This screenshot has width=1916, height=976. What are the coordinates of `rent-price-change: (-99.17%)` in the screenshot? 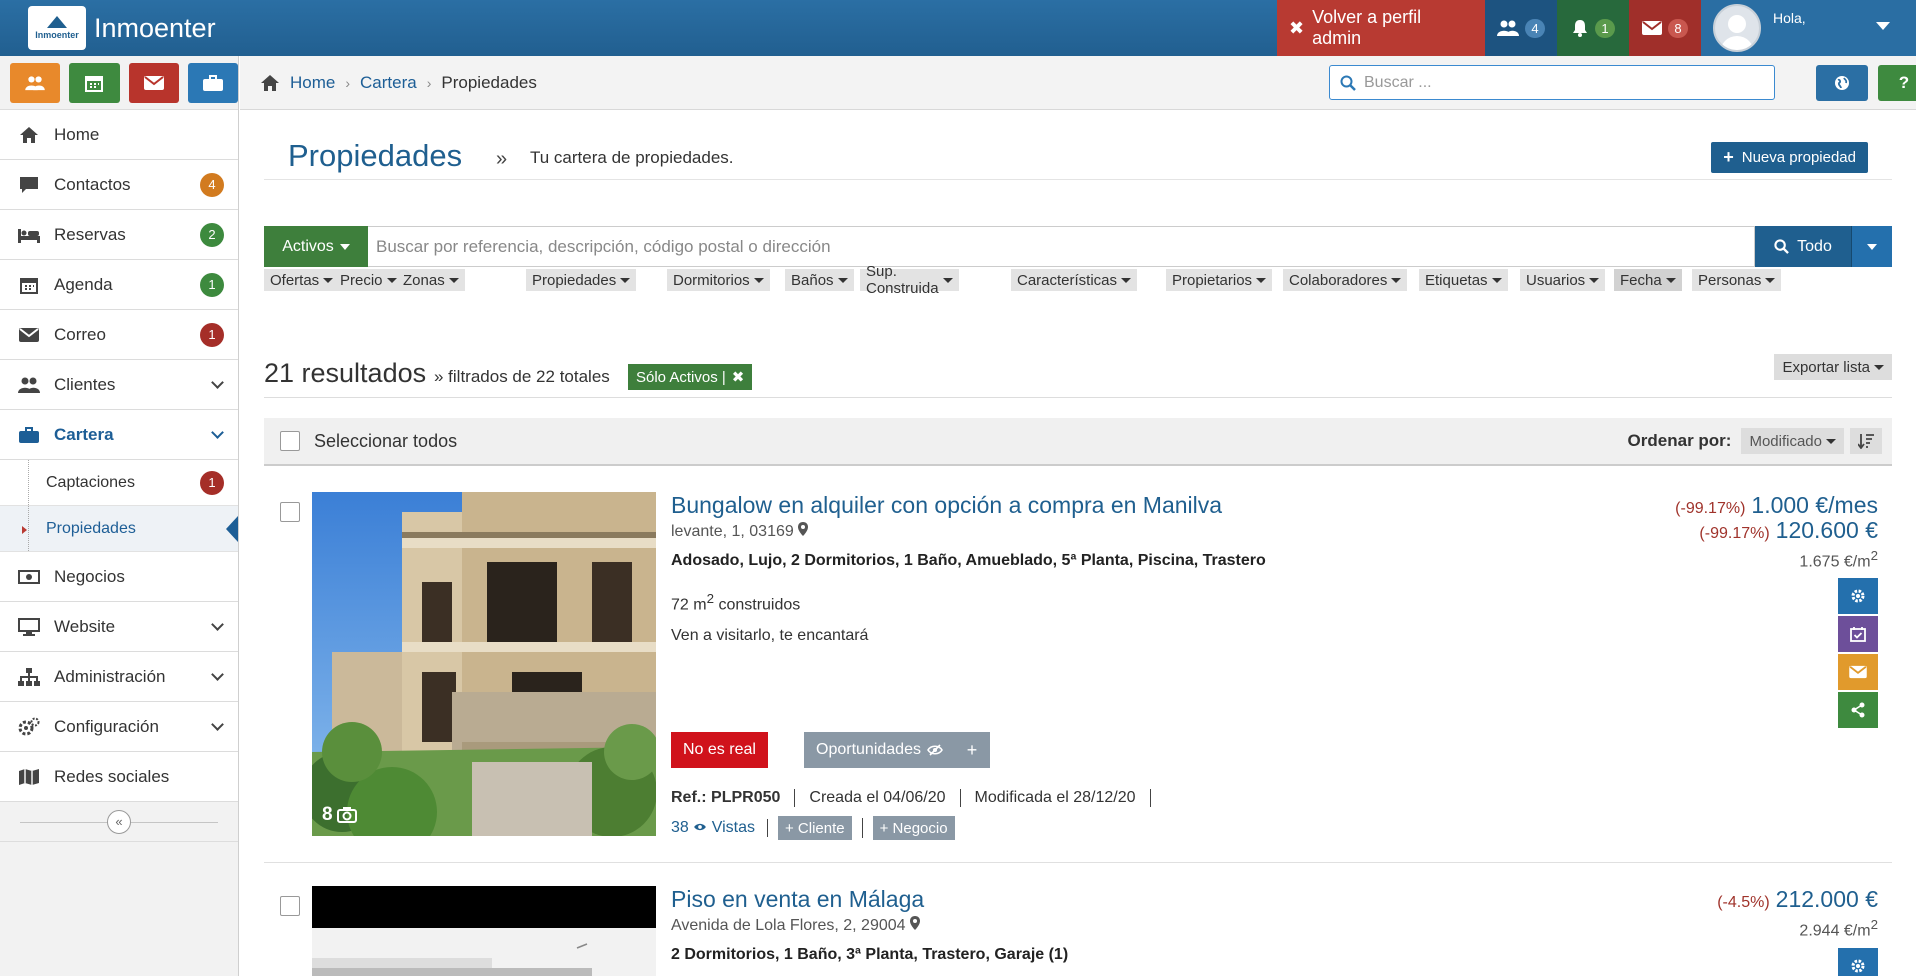 It's located at (1710, 508).